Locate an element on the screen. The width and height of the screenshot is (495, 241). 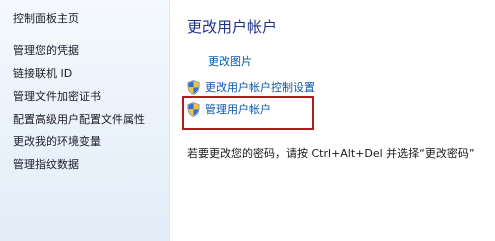
uac-settings-label: 更改用户帐户控制设置 is located at coordinates (260, 87).